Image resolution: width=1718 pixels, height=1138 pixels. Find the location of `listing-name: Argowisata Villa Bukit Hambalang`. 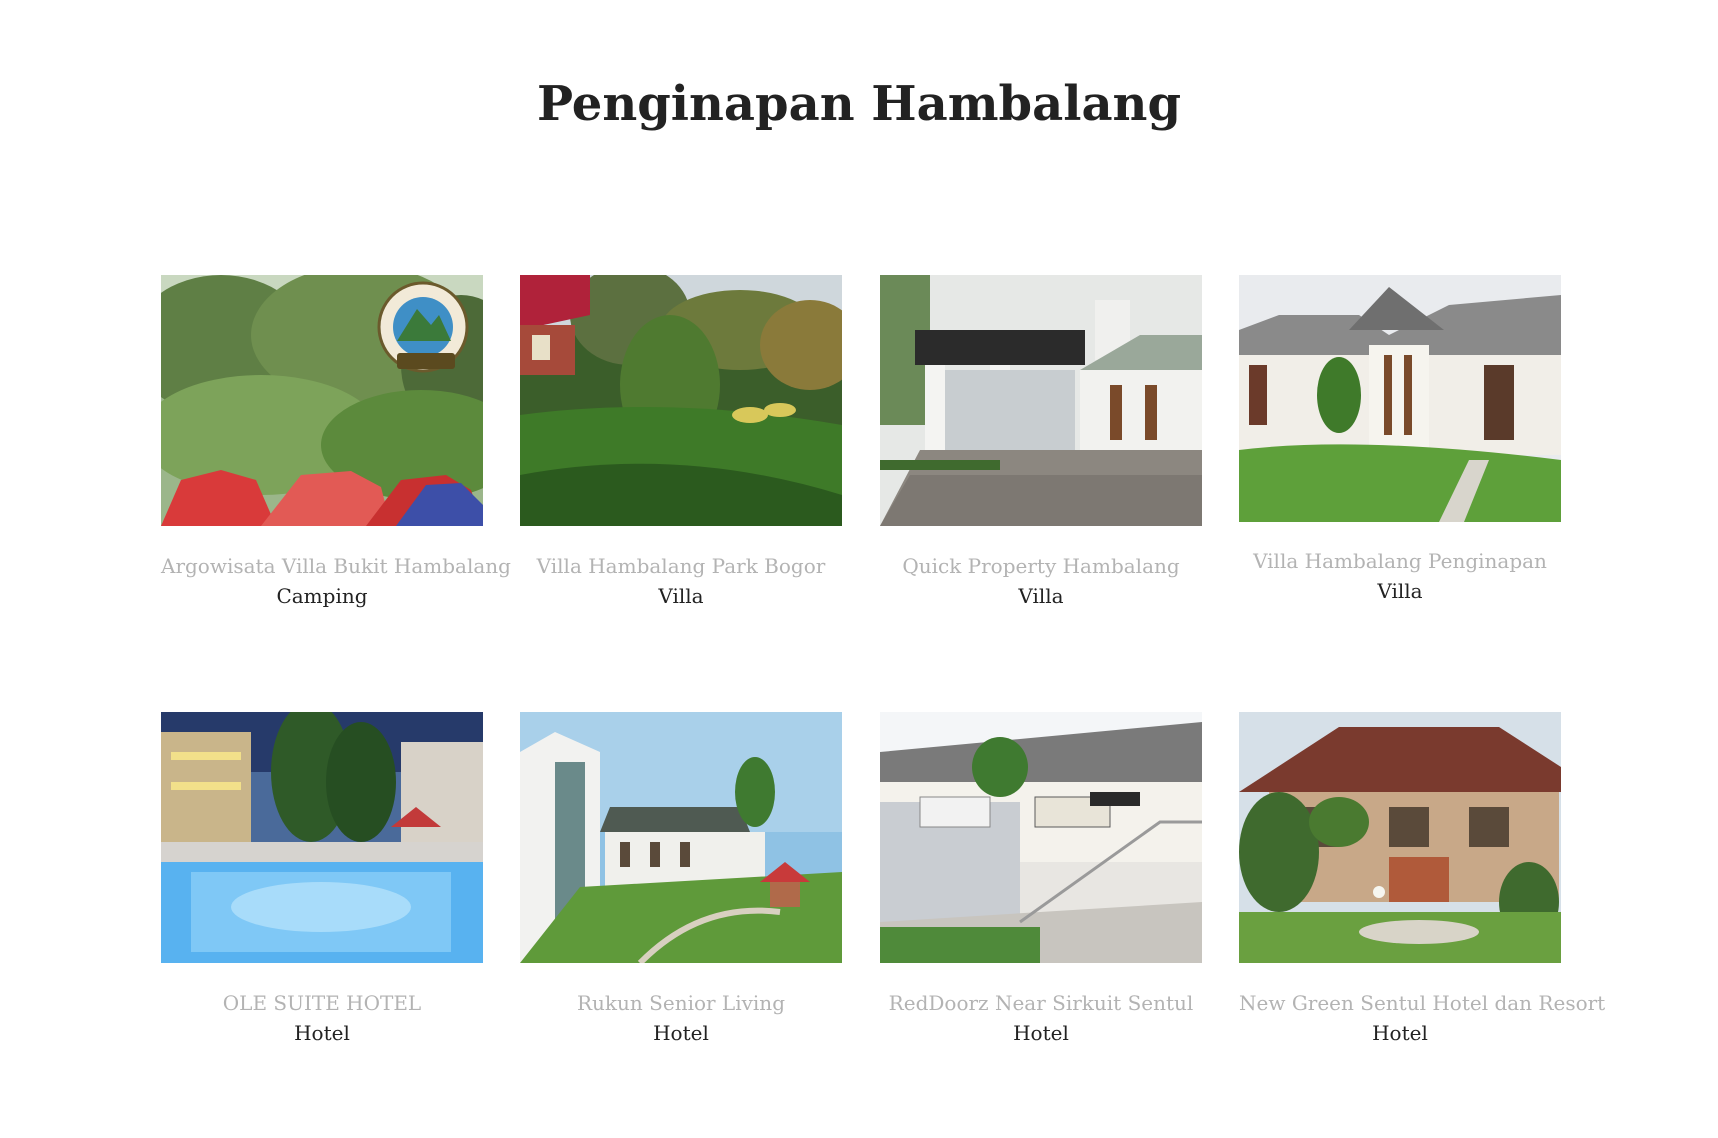

listing-name: Argowisata Villa Bukit Hambalang is located at coordinates (336, 566).